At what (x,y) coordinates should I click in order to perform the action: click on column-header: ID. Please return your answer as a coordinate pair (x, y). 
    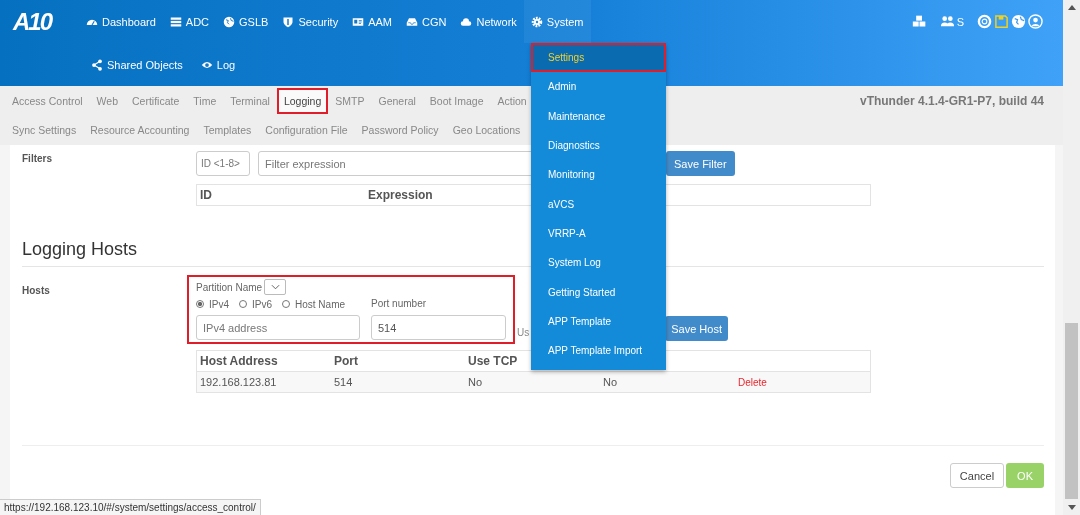
    Looking at the image, I should click on (206, 195).